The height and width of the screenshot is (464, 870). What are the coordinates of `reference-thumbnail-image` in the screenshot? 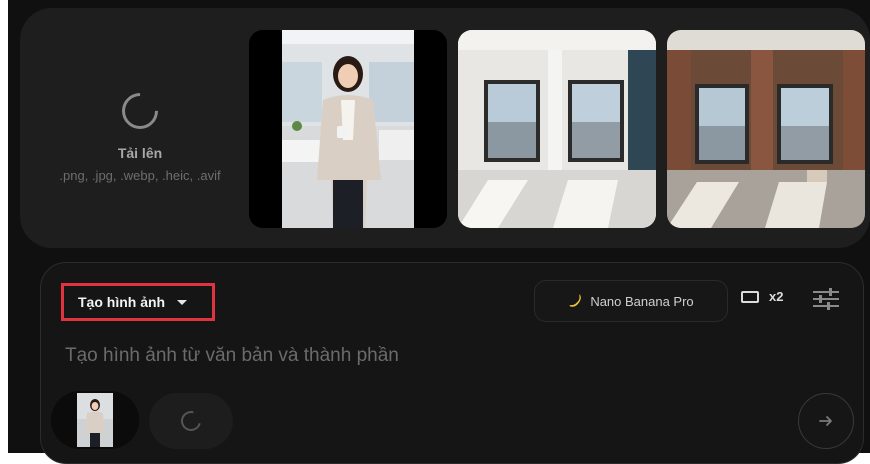 It's located at (95, 420).